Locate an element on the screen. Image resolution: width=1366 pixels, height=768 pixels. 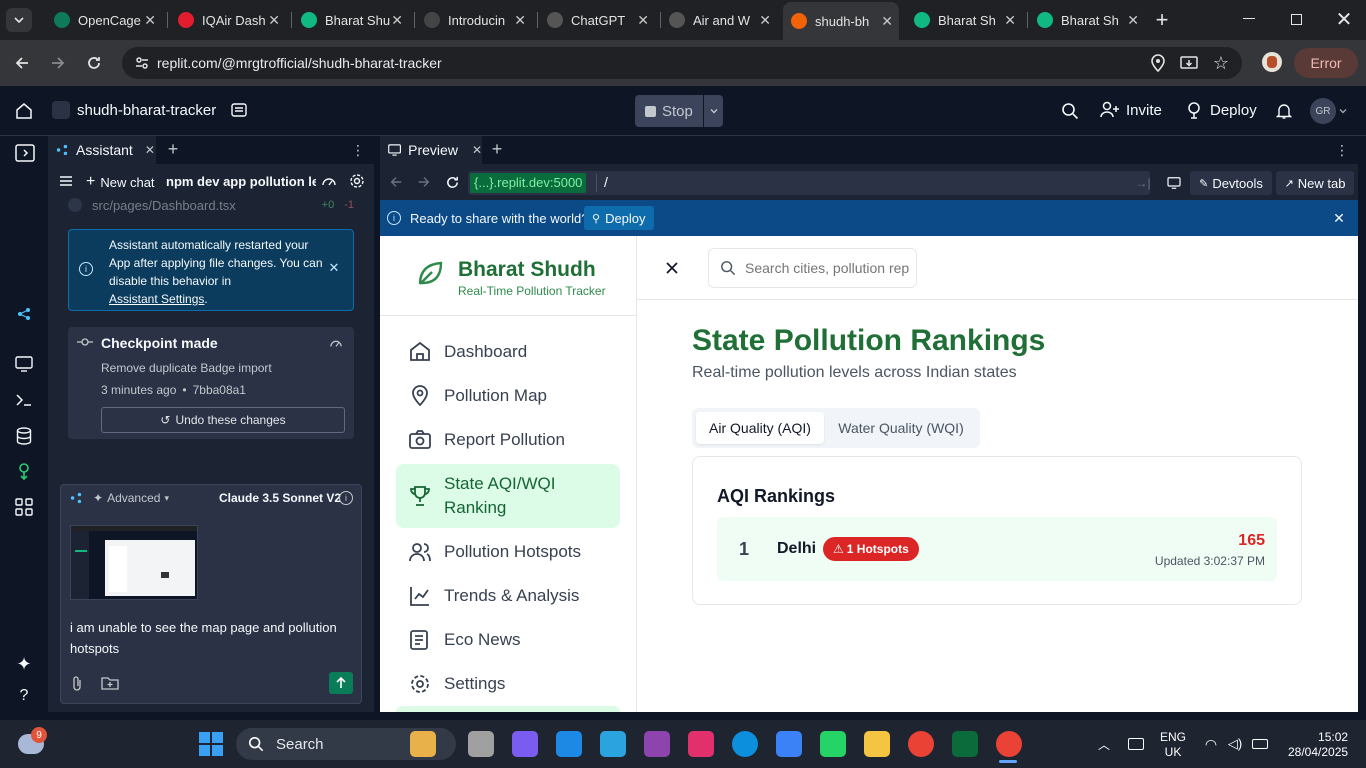
browser-tab: ChatGPT ✕ is located at coordinates (597, 20).